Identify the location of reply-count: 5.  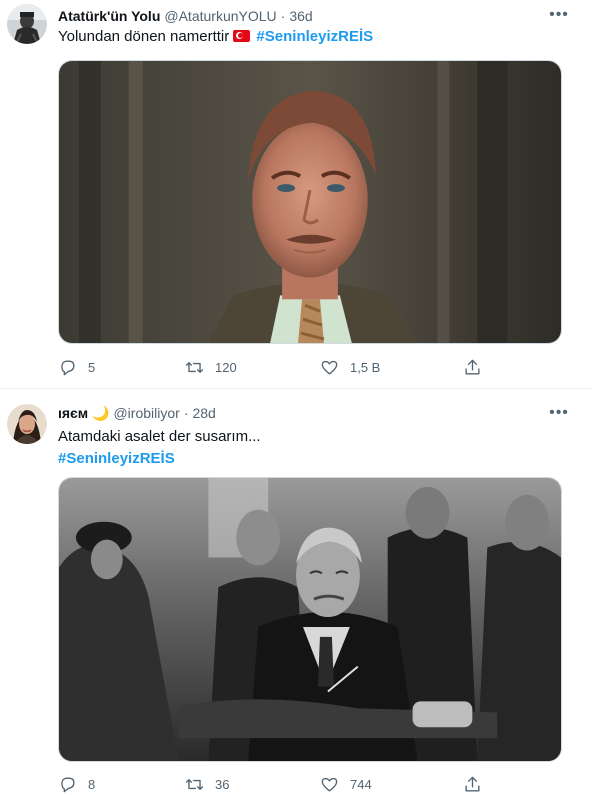
(92, 367).